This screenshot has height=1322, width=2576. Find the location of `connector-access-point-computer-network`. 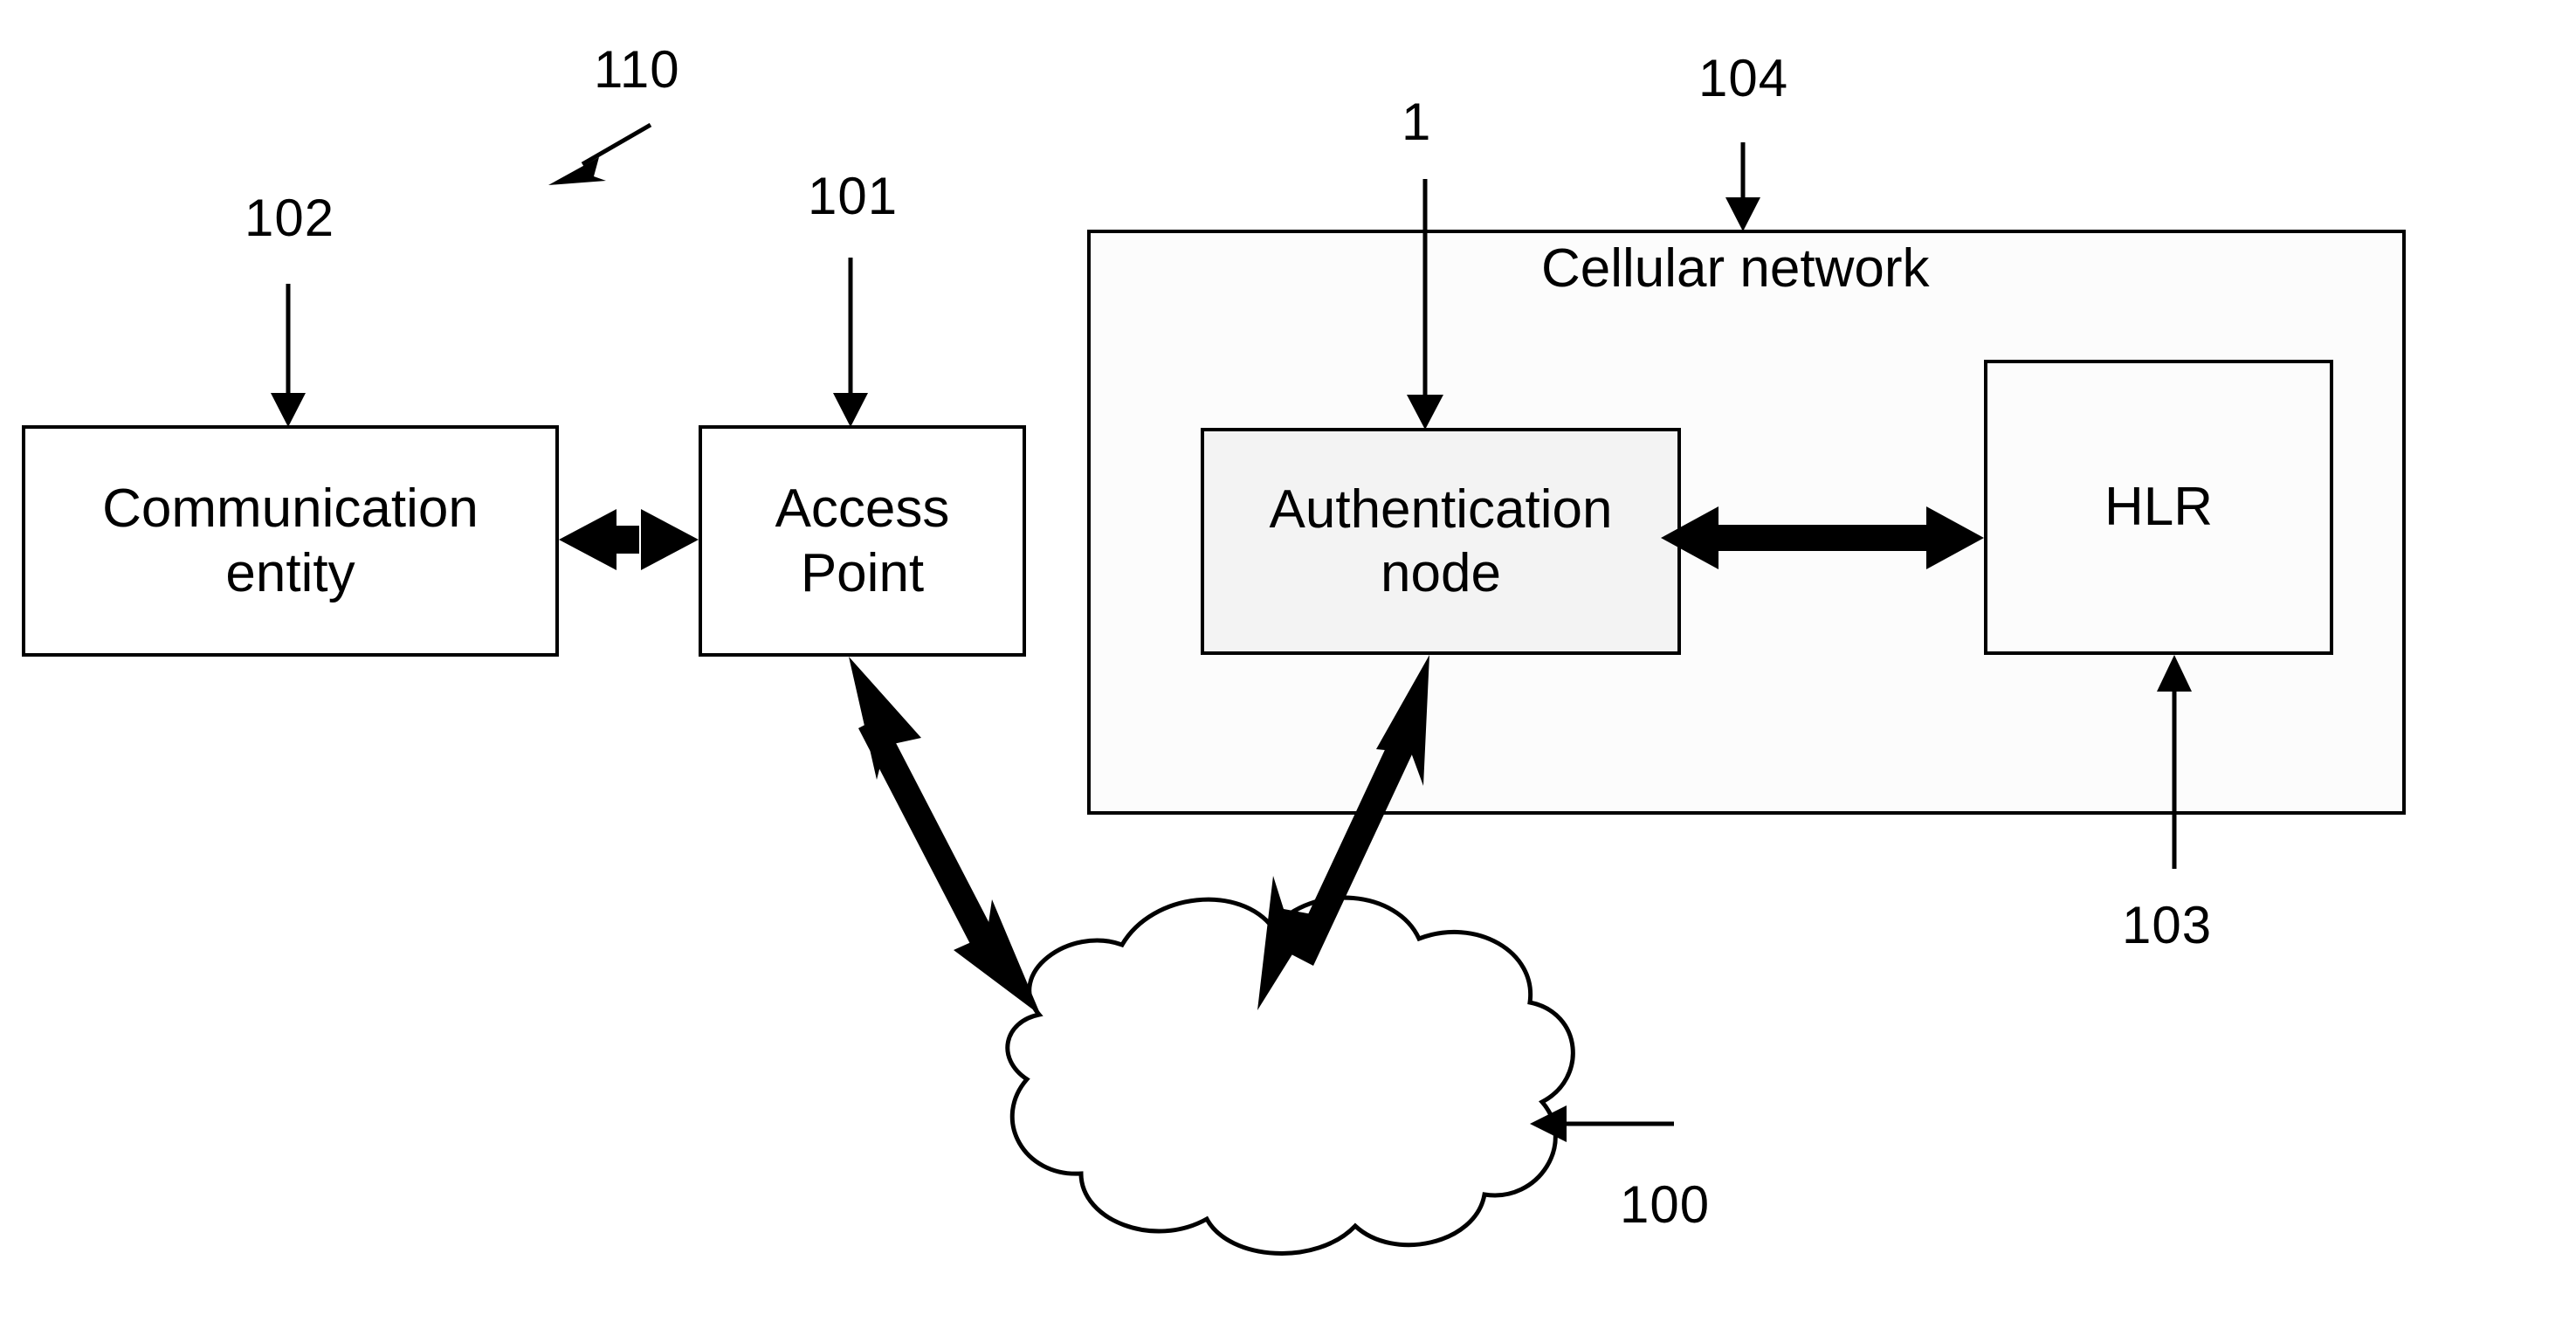

connector-access-point-computer-network is located at coordinates (945, 837).